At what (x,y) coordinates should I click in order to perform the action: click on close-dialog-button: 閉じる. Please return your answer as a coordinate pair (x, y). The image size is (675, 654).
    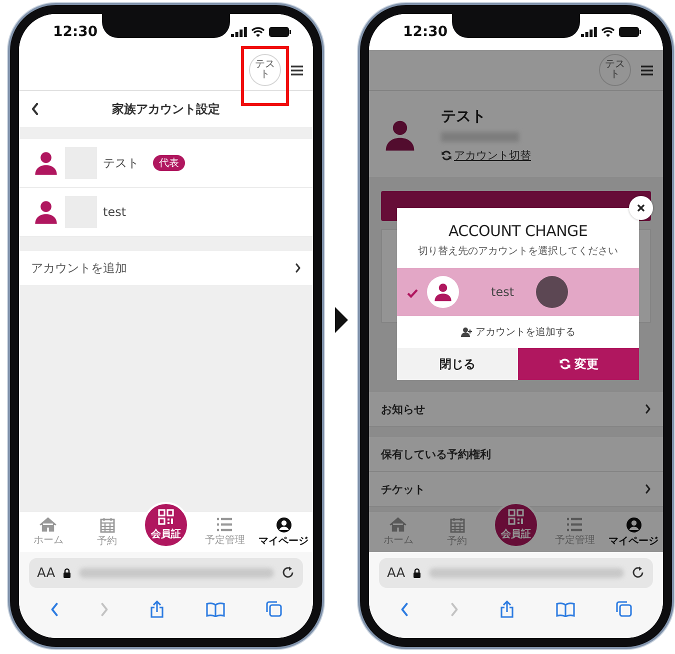
    Looking at the image, I should click on (457, 364).